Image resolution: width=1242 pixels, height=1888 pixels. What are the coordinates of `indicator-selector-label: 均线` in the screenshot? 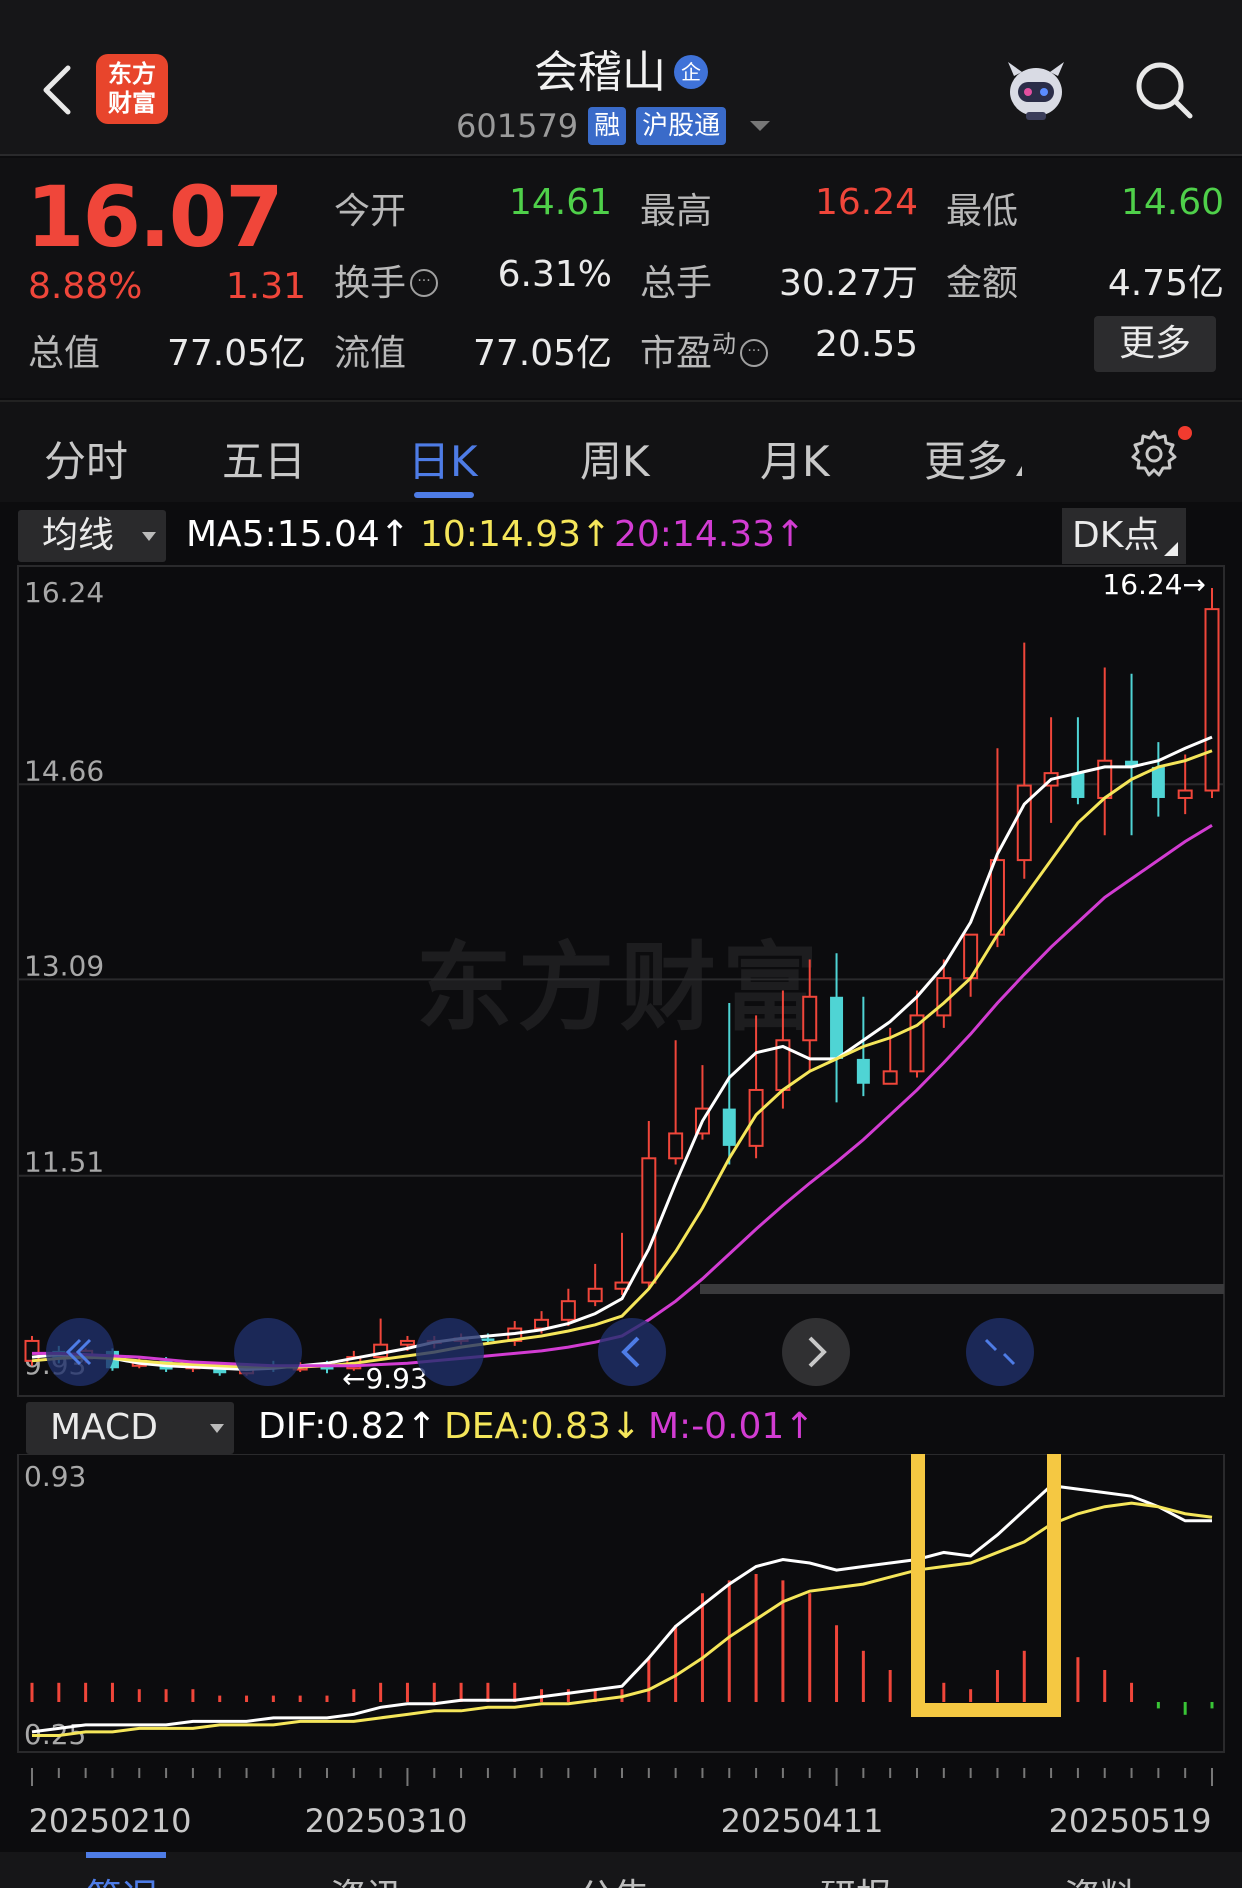 It's located at (78, 535).